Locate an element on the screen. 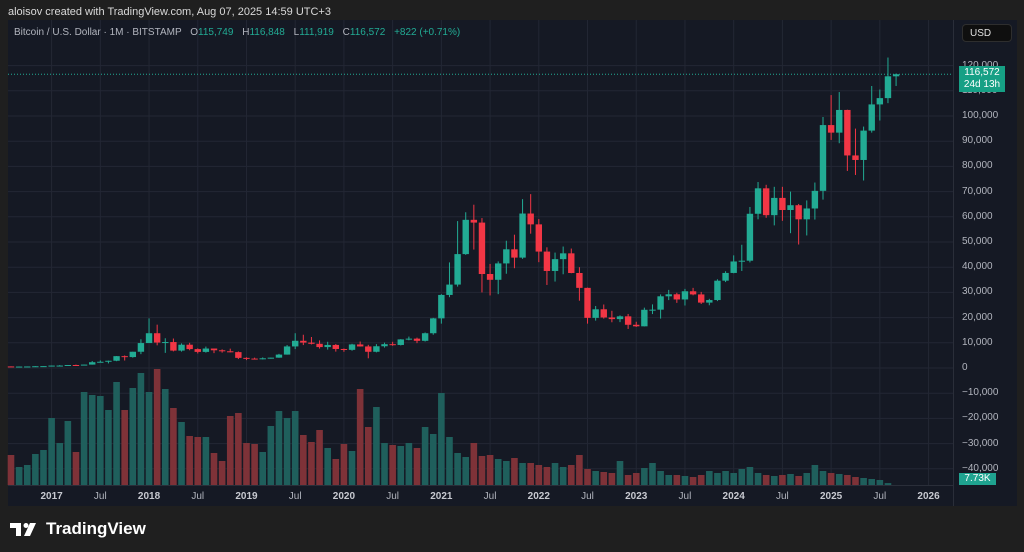 Image resolution: width=1024 pixels, height=552 pixels. price-axis-label: 80,000 is located at coordinates (977, 166).